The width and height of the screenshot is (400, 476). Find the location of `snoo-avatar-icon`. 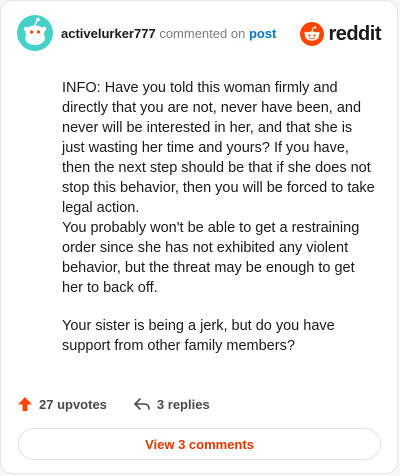

snoo-avatar-icon is located at coordinates (35, 33).